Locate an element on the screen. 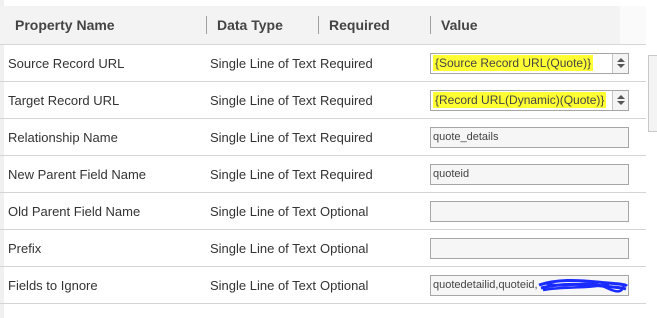 Image resolution: width=657 pixels, height=318 pixels. header-property-name: Property Name is located at coordinates (103, 25).